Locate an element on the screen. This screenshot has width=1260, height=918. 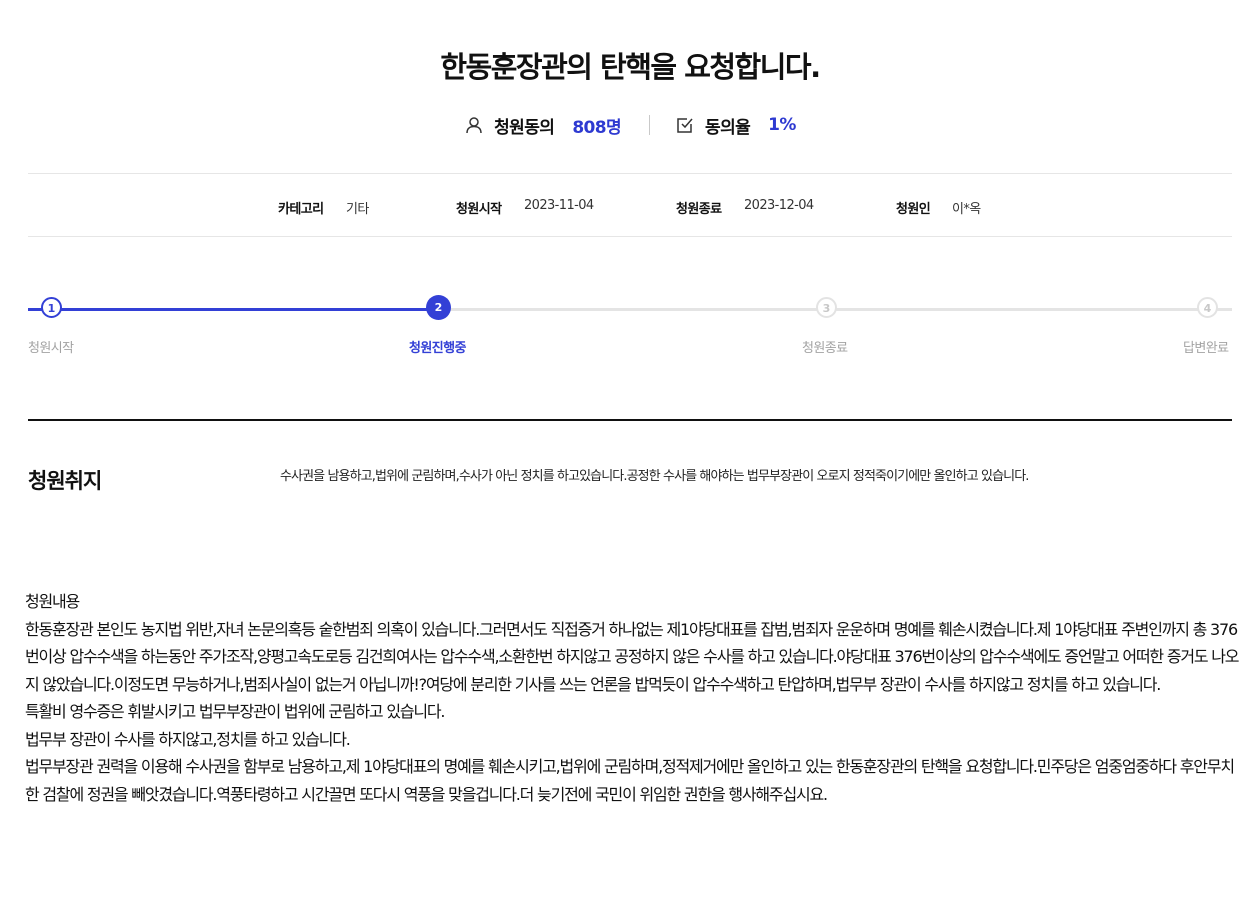
rate-label: 동의율 is located at coordinates (728, 127).